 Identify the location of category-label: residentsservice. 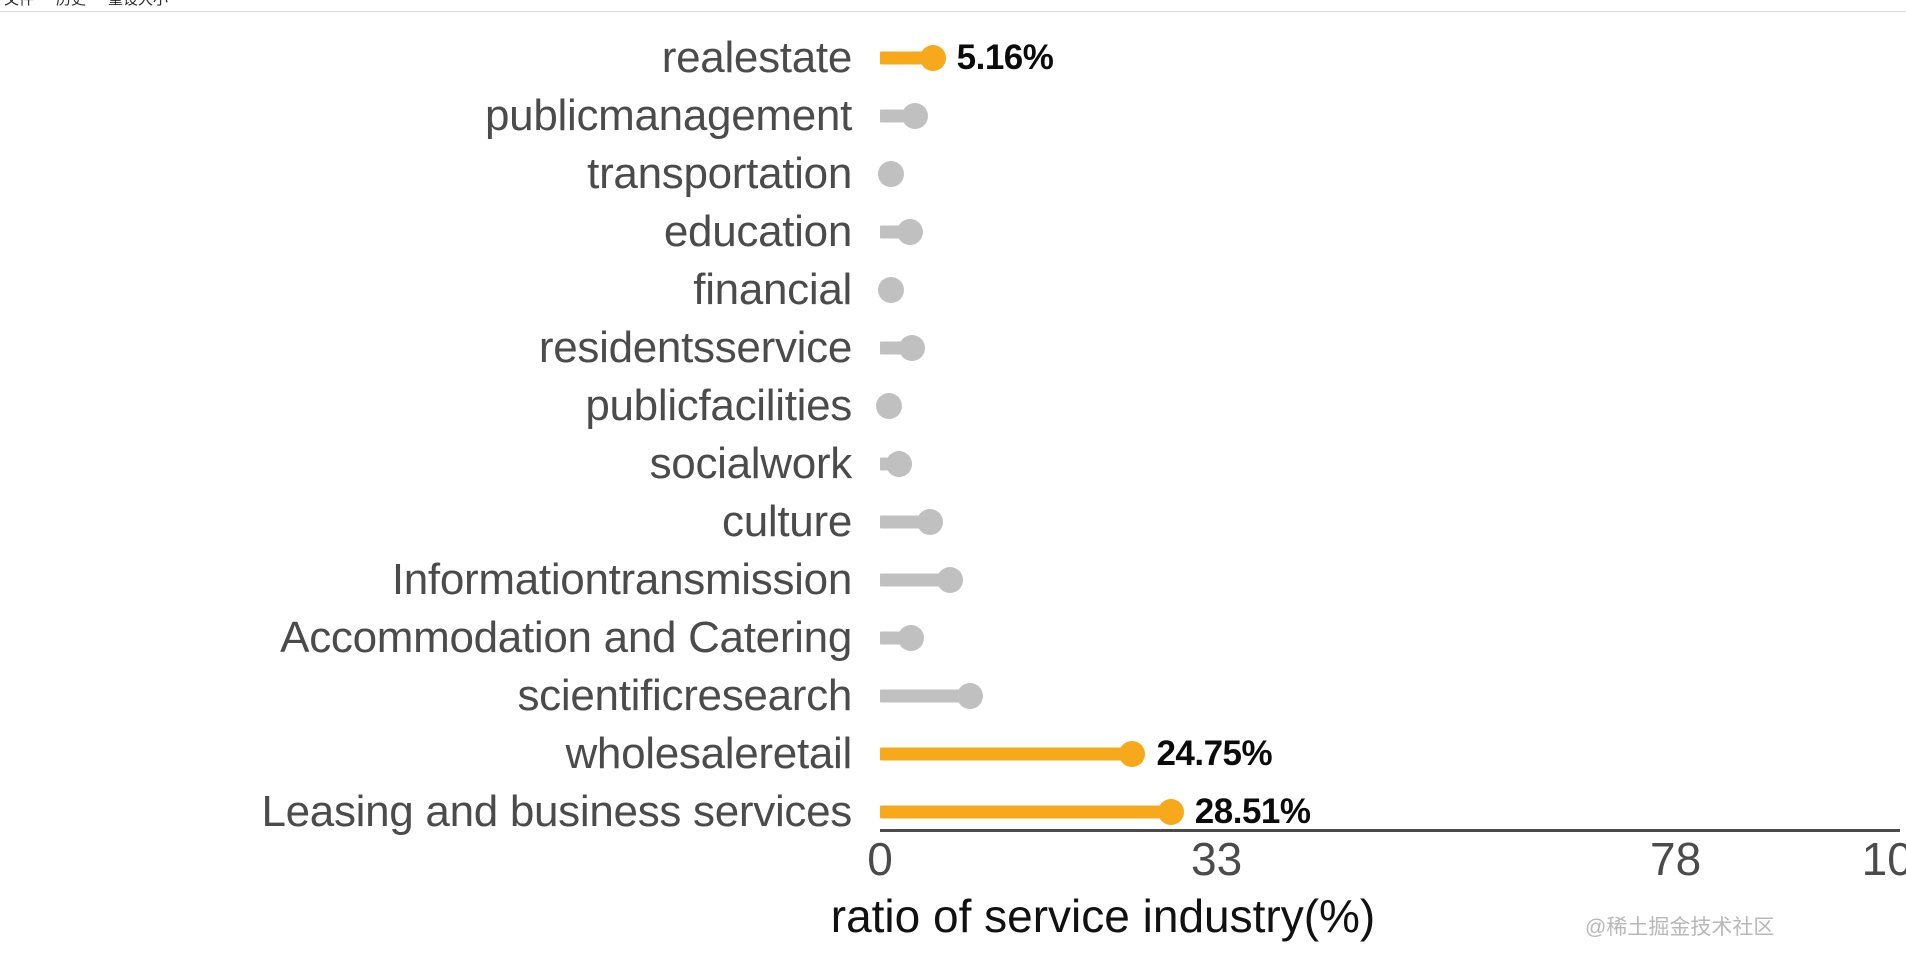
(695, 347).